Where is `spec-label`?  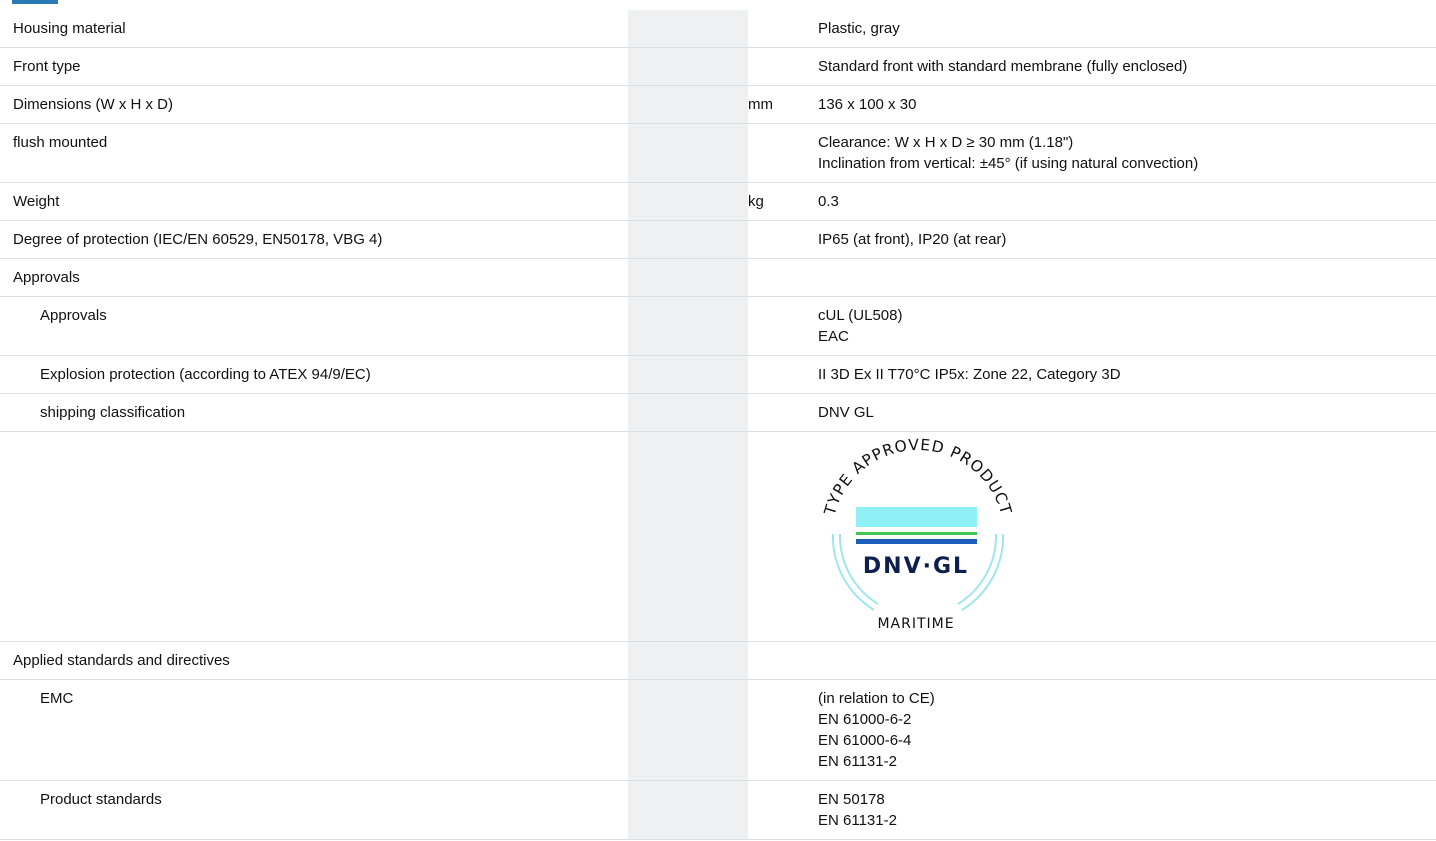 spec-label is located at coordinates (314, 536).